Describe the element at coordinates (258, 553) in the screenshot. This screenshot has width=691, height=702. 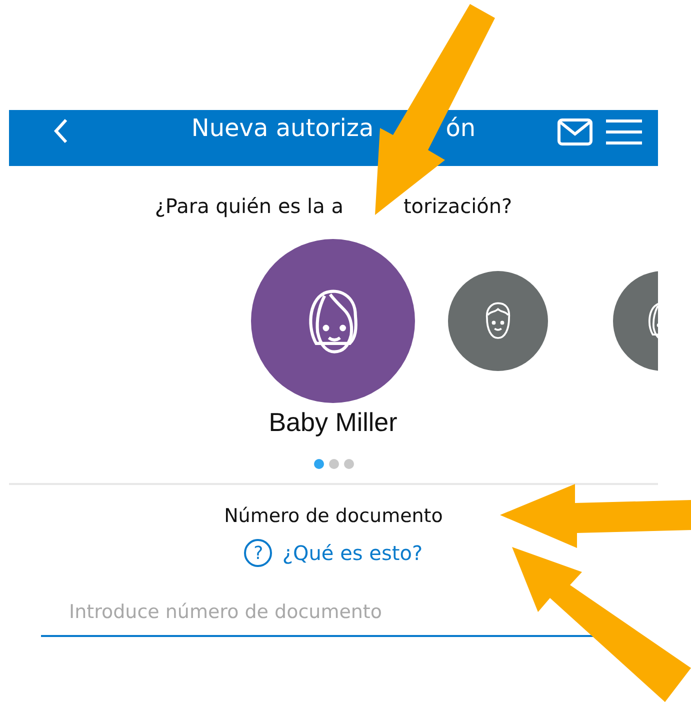
I see `help-icon: ?` at that location.